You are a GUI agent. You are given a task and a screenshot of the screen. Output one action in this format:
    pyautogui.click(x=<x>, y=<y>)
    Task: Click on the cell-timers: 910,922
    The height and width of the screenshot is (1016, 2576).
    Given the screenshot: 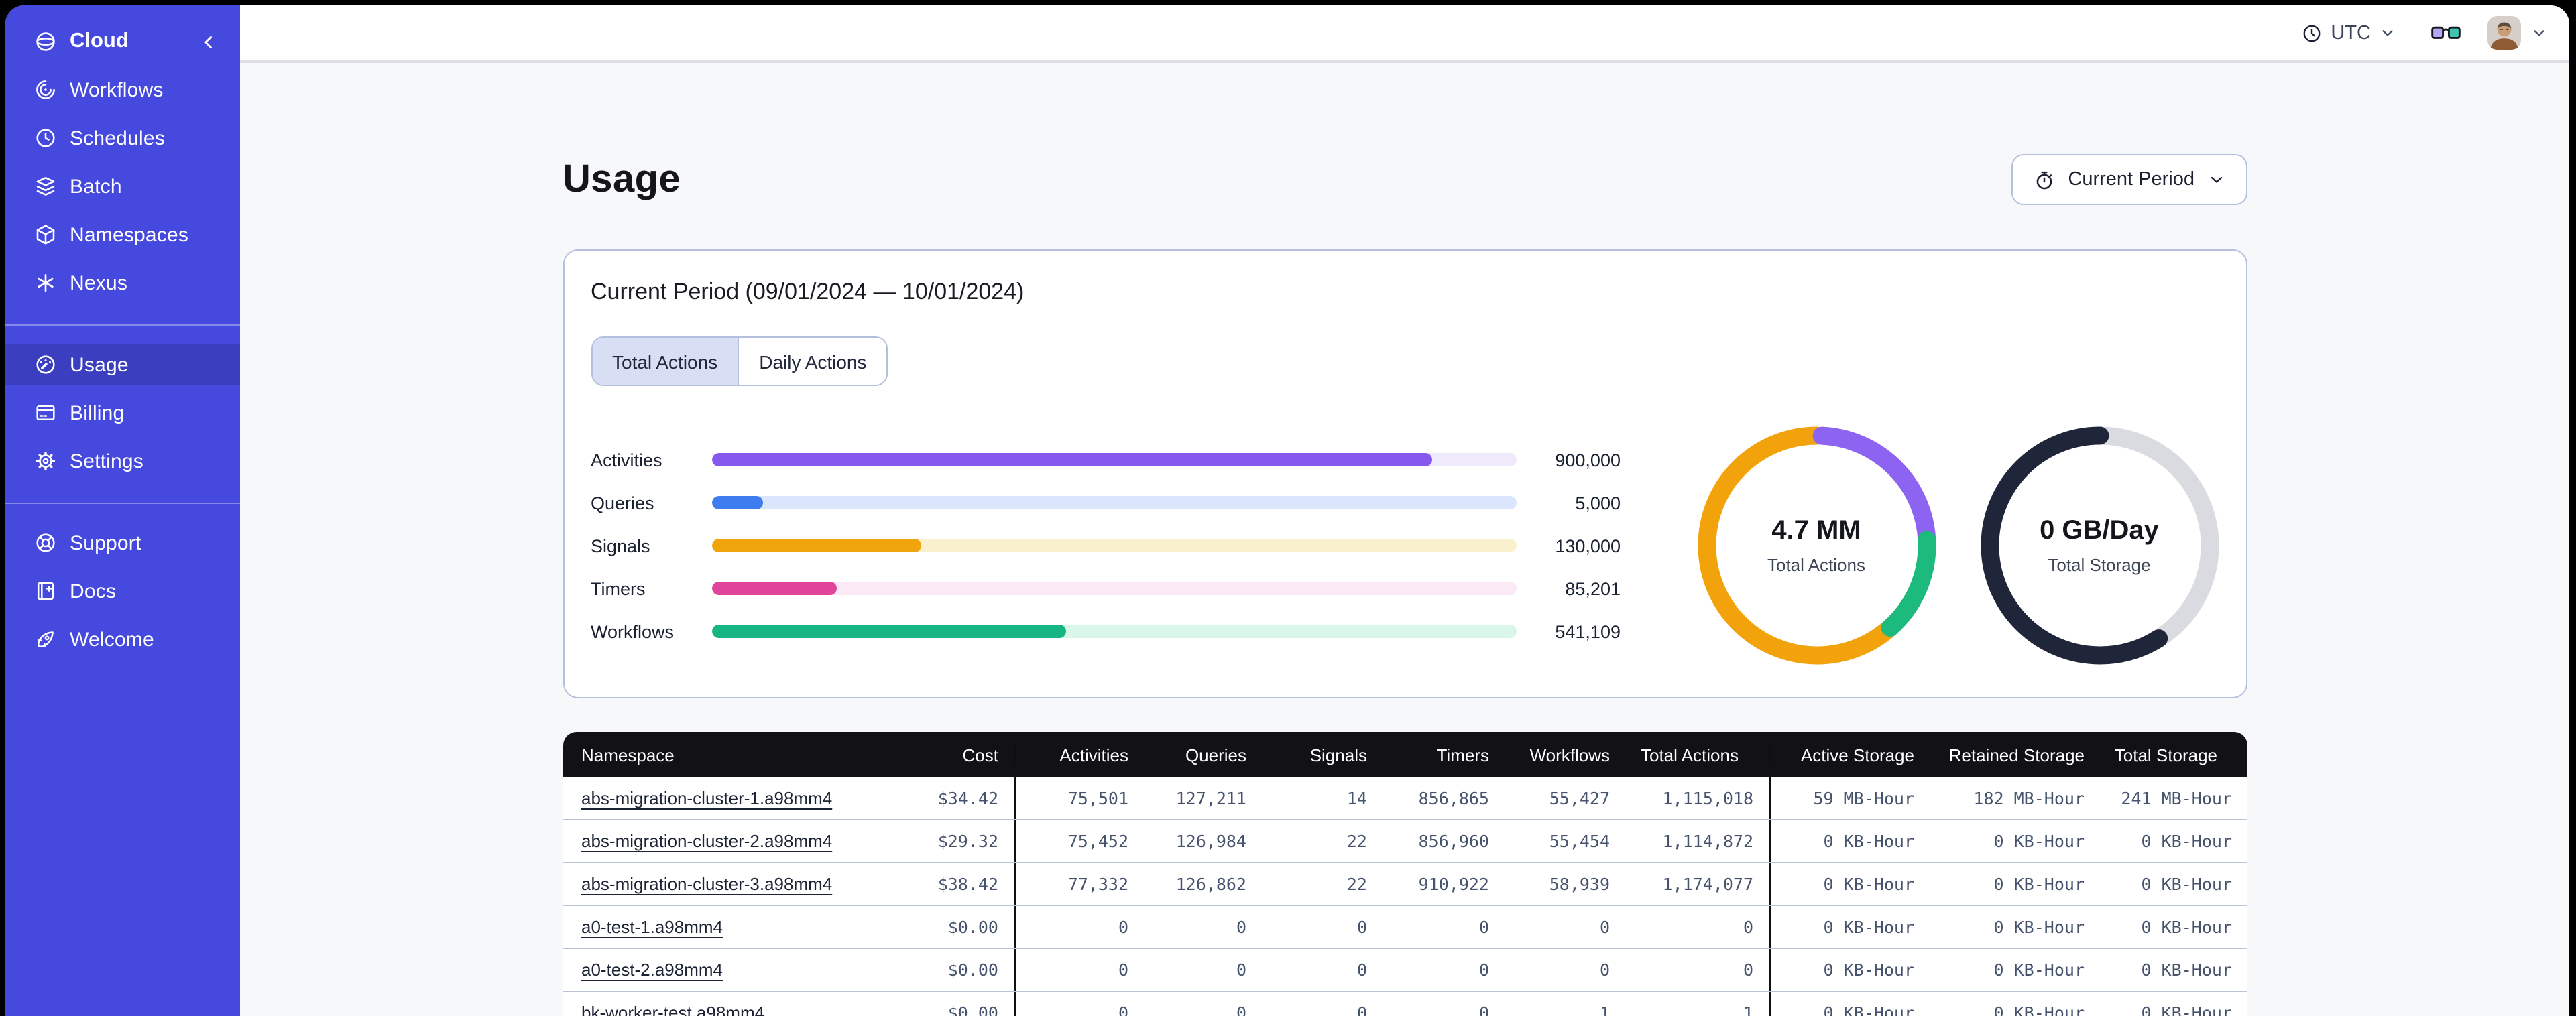 What is the action you would take?
    pyautogui.click(x=1453, y=884)
    